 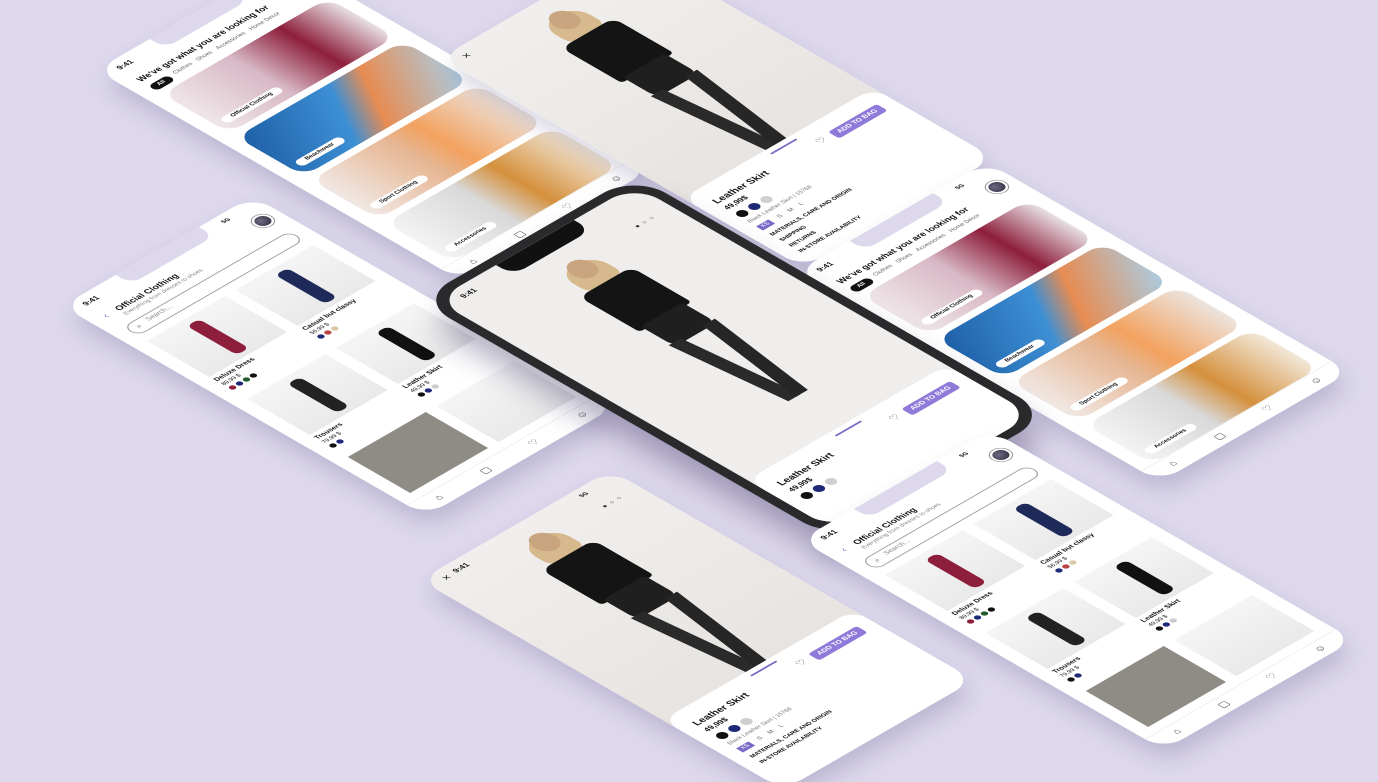 What do you see at coordinates (467, 55) in the screenshot?
I see `close-icon: ✕` at bounding box center [467, 55].